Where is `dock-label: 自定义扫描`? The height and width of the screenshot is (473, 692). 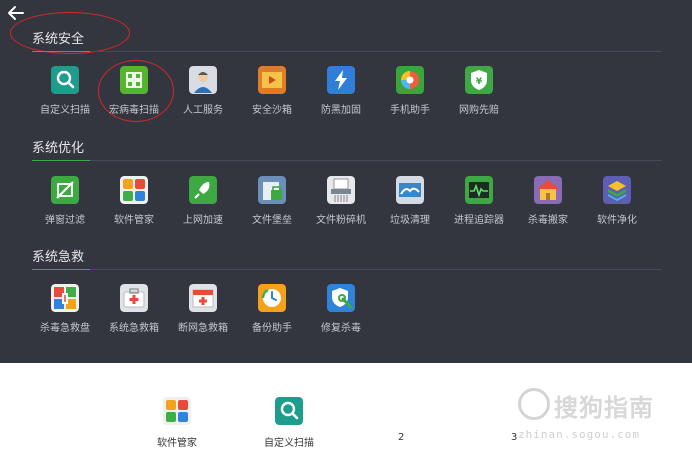 dock-label: 自定义扫描 is located at coordinates (289, 443).